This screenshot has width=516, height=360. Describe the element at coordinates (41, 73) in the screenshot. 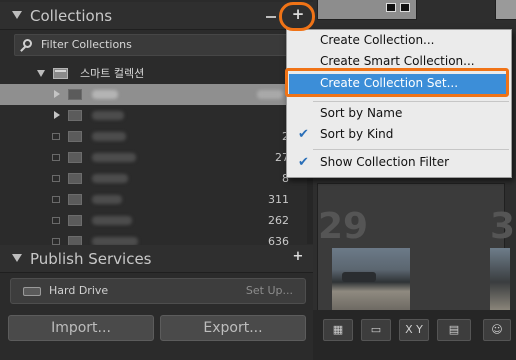

I see `expand-triangle-icon` at that location.